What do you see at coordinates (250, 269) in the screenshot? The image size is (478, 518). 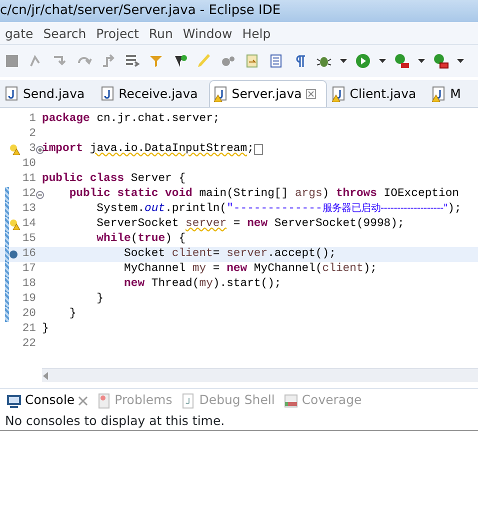 I see `code-line: MyChannel my = new MyChannel(client);` at bounding box center [250, 269].